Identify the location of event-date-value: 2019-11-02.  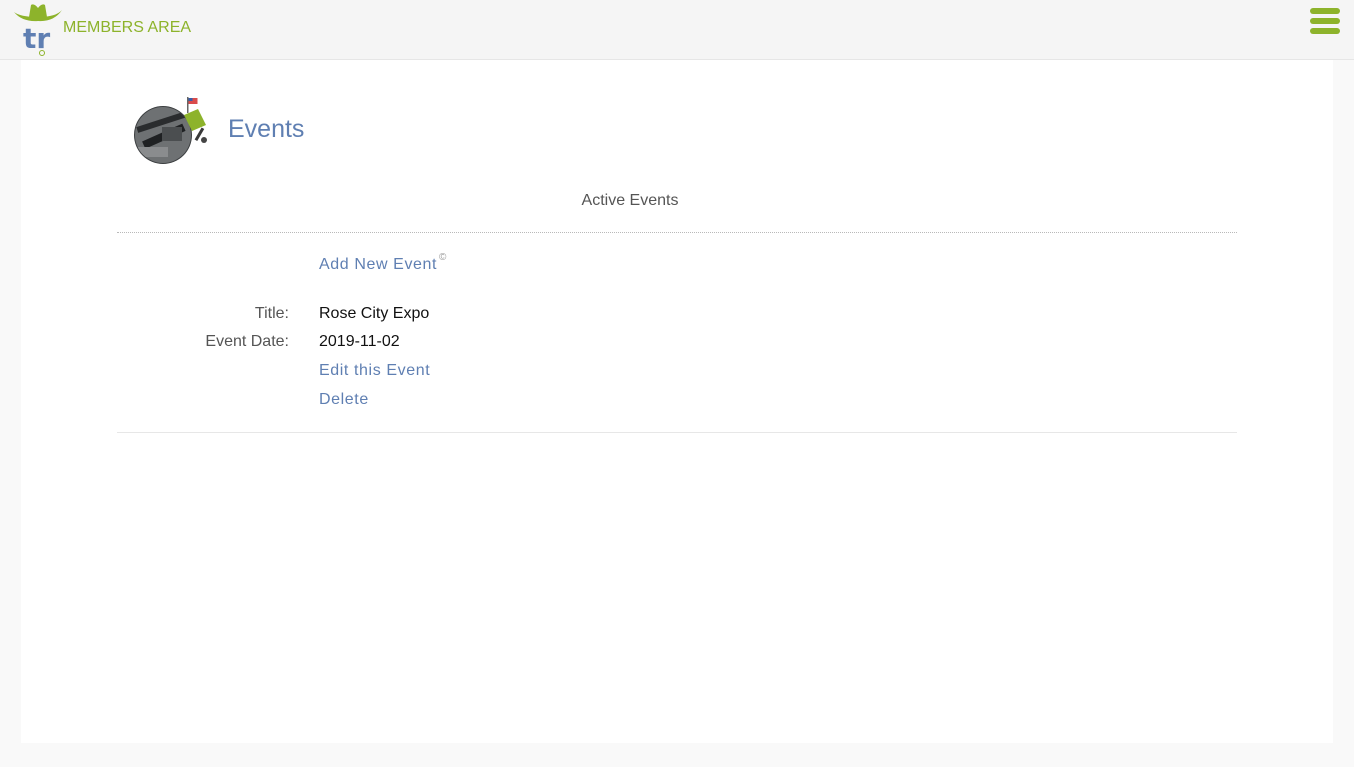
(359, 341).